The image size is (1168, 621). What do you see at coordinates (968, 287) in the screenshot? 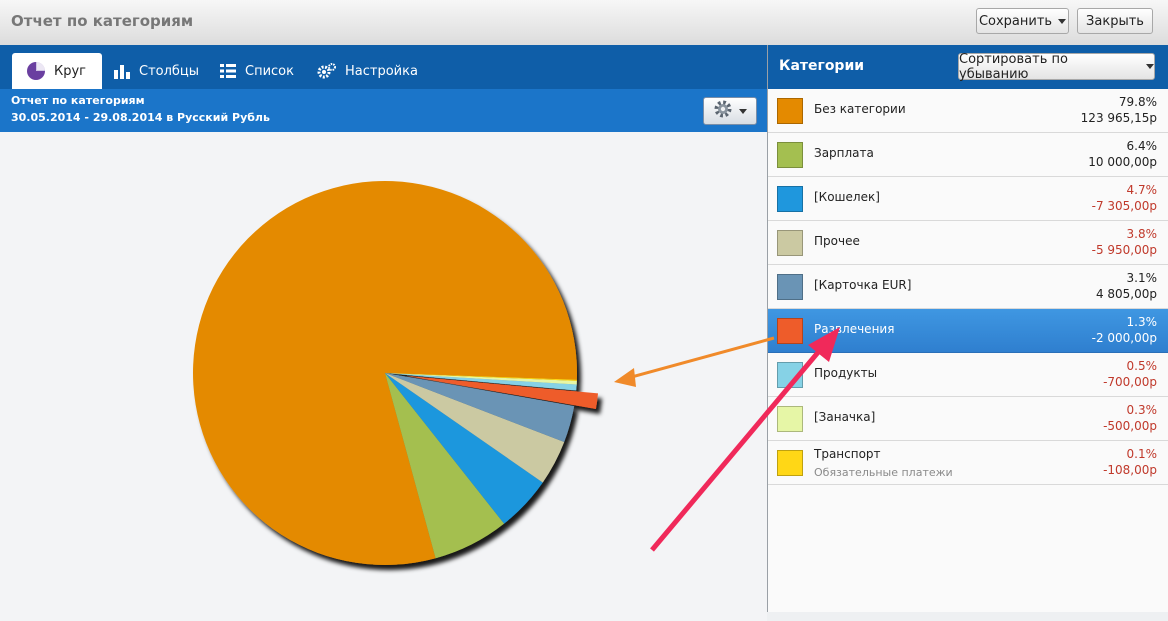
I see `category-row: [Карточка EUR] 3.1% 4 805,00р` at bounding box center [968, 287].